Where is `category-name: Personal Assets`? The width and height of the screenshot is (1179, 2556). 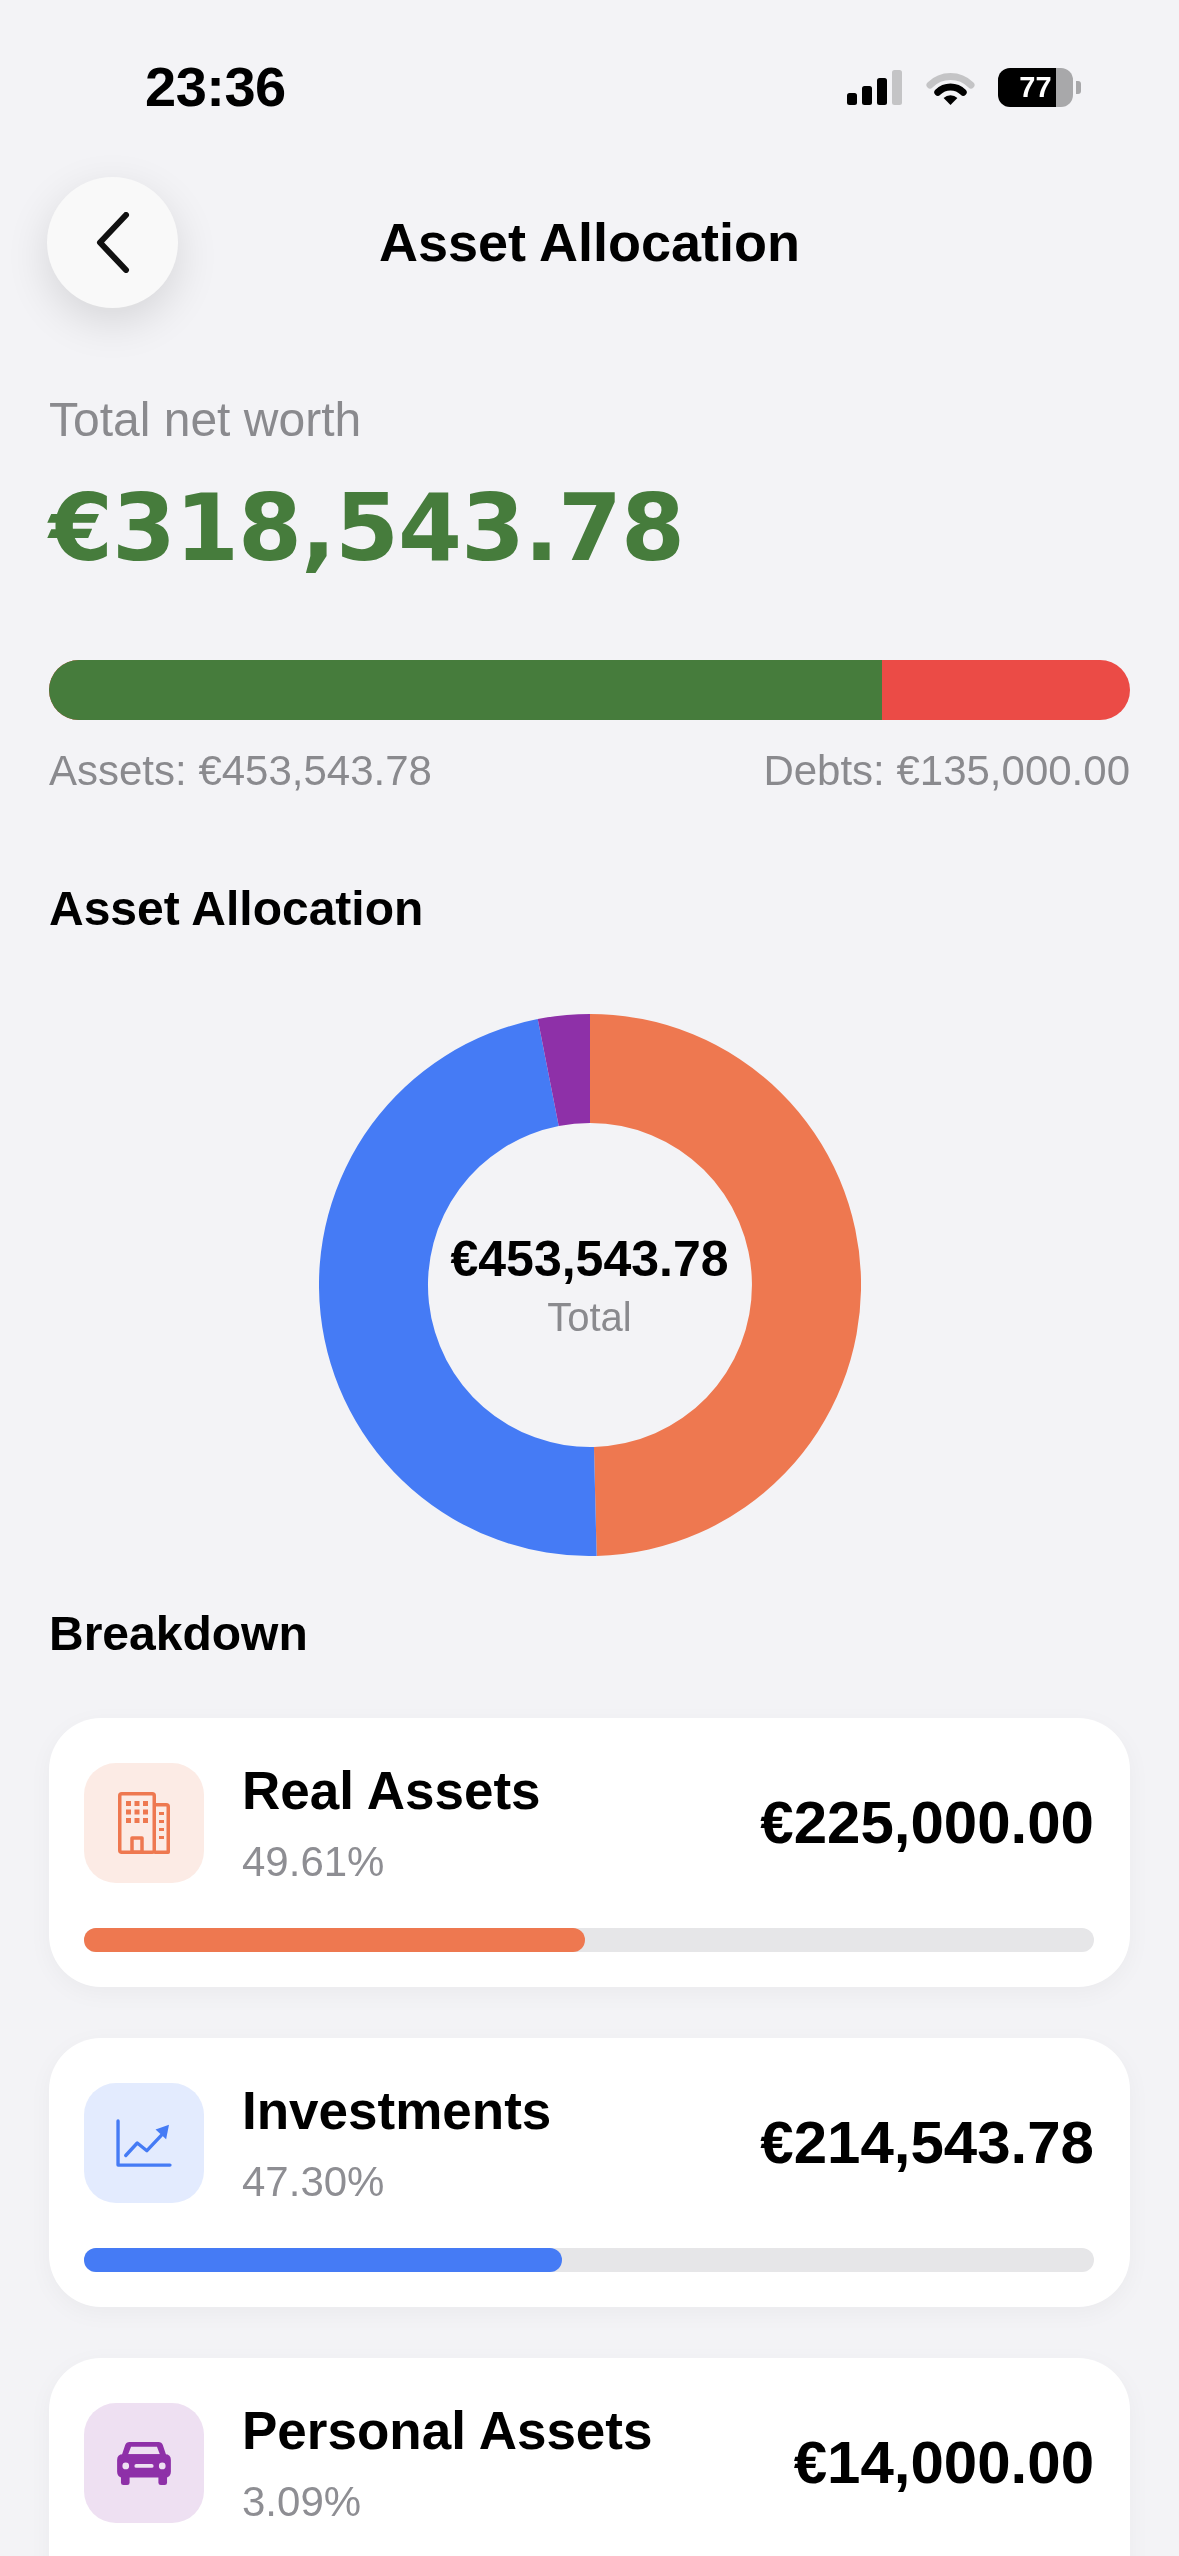
category-name: Personal Assets is located at coordinates (447, 2431).